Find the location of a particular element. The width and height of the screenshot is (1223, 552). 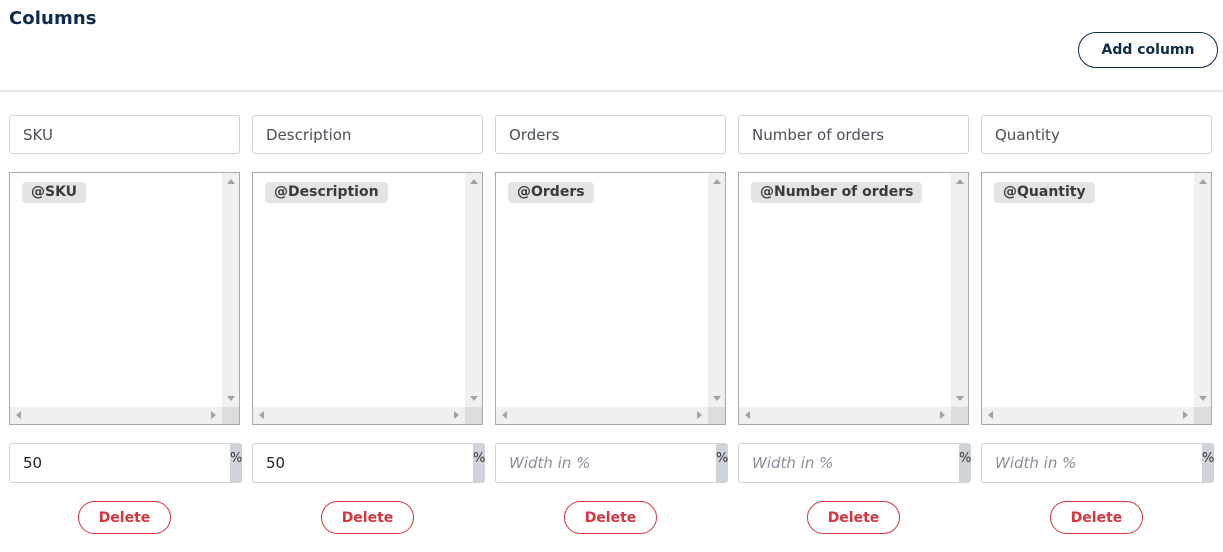

add-column-button: Add column is located at coordinates (1148, 50).